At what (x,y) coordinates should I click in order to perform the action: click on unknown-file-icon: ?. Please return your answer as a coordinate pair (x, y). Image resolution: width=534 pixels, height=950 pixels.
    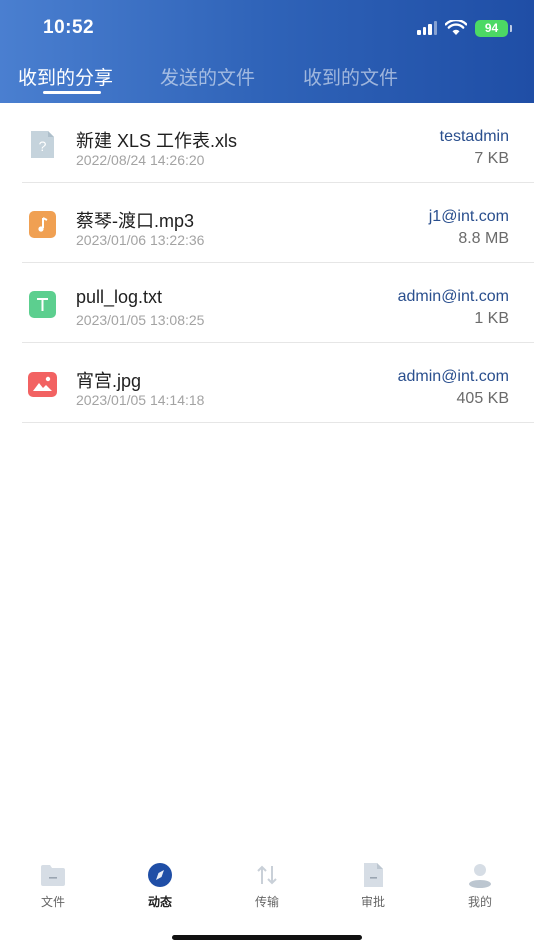
    Looking at the image, I should click on (42, 144).